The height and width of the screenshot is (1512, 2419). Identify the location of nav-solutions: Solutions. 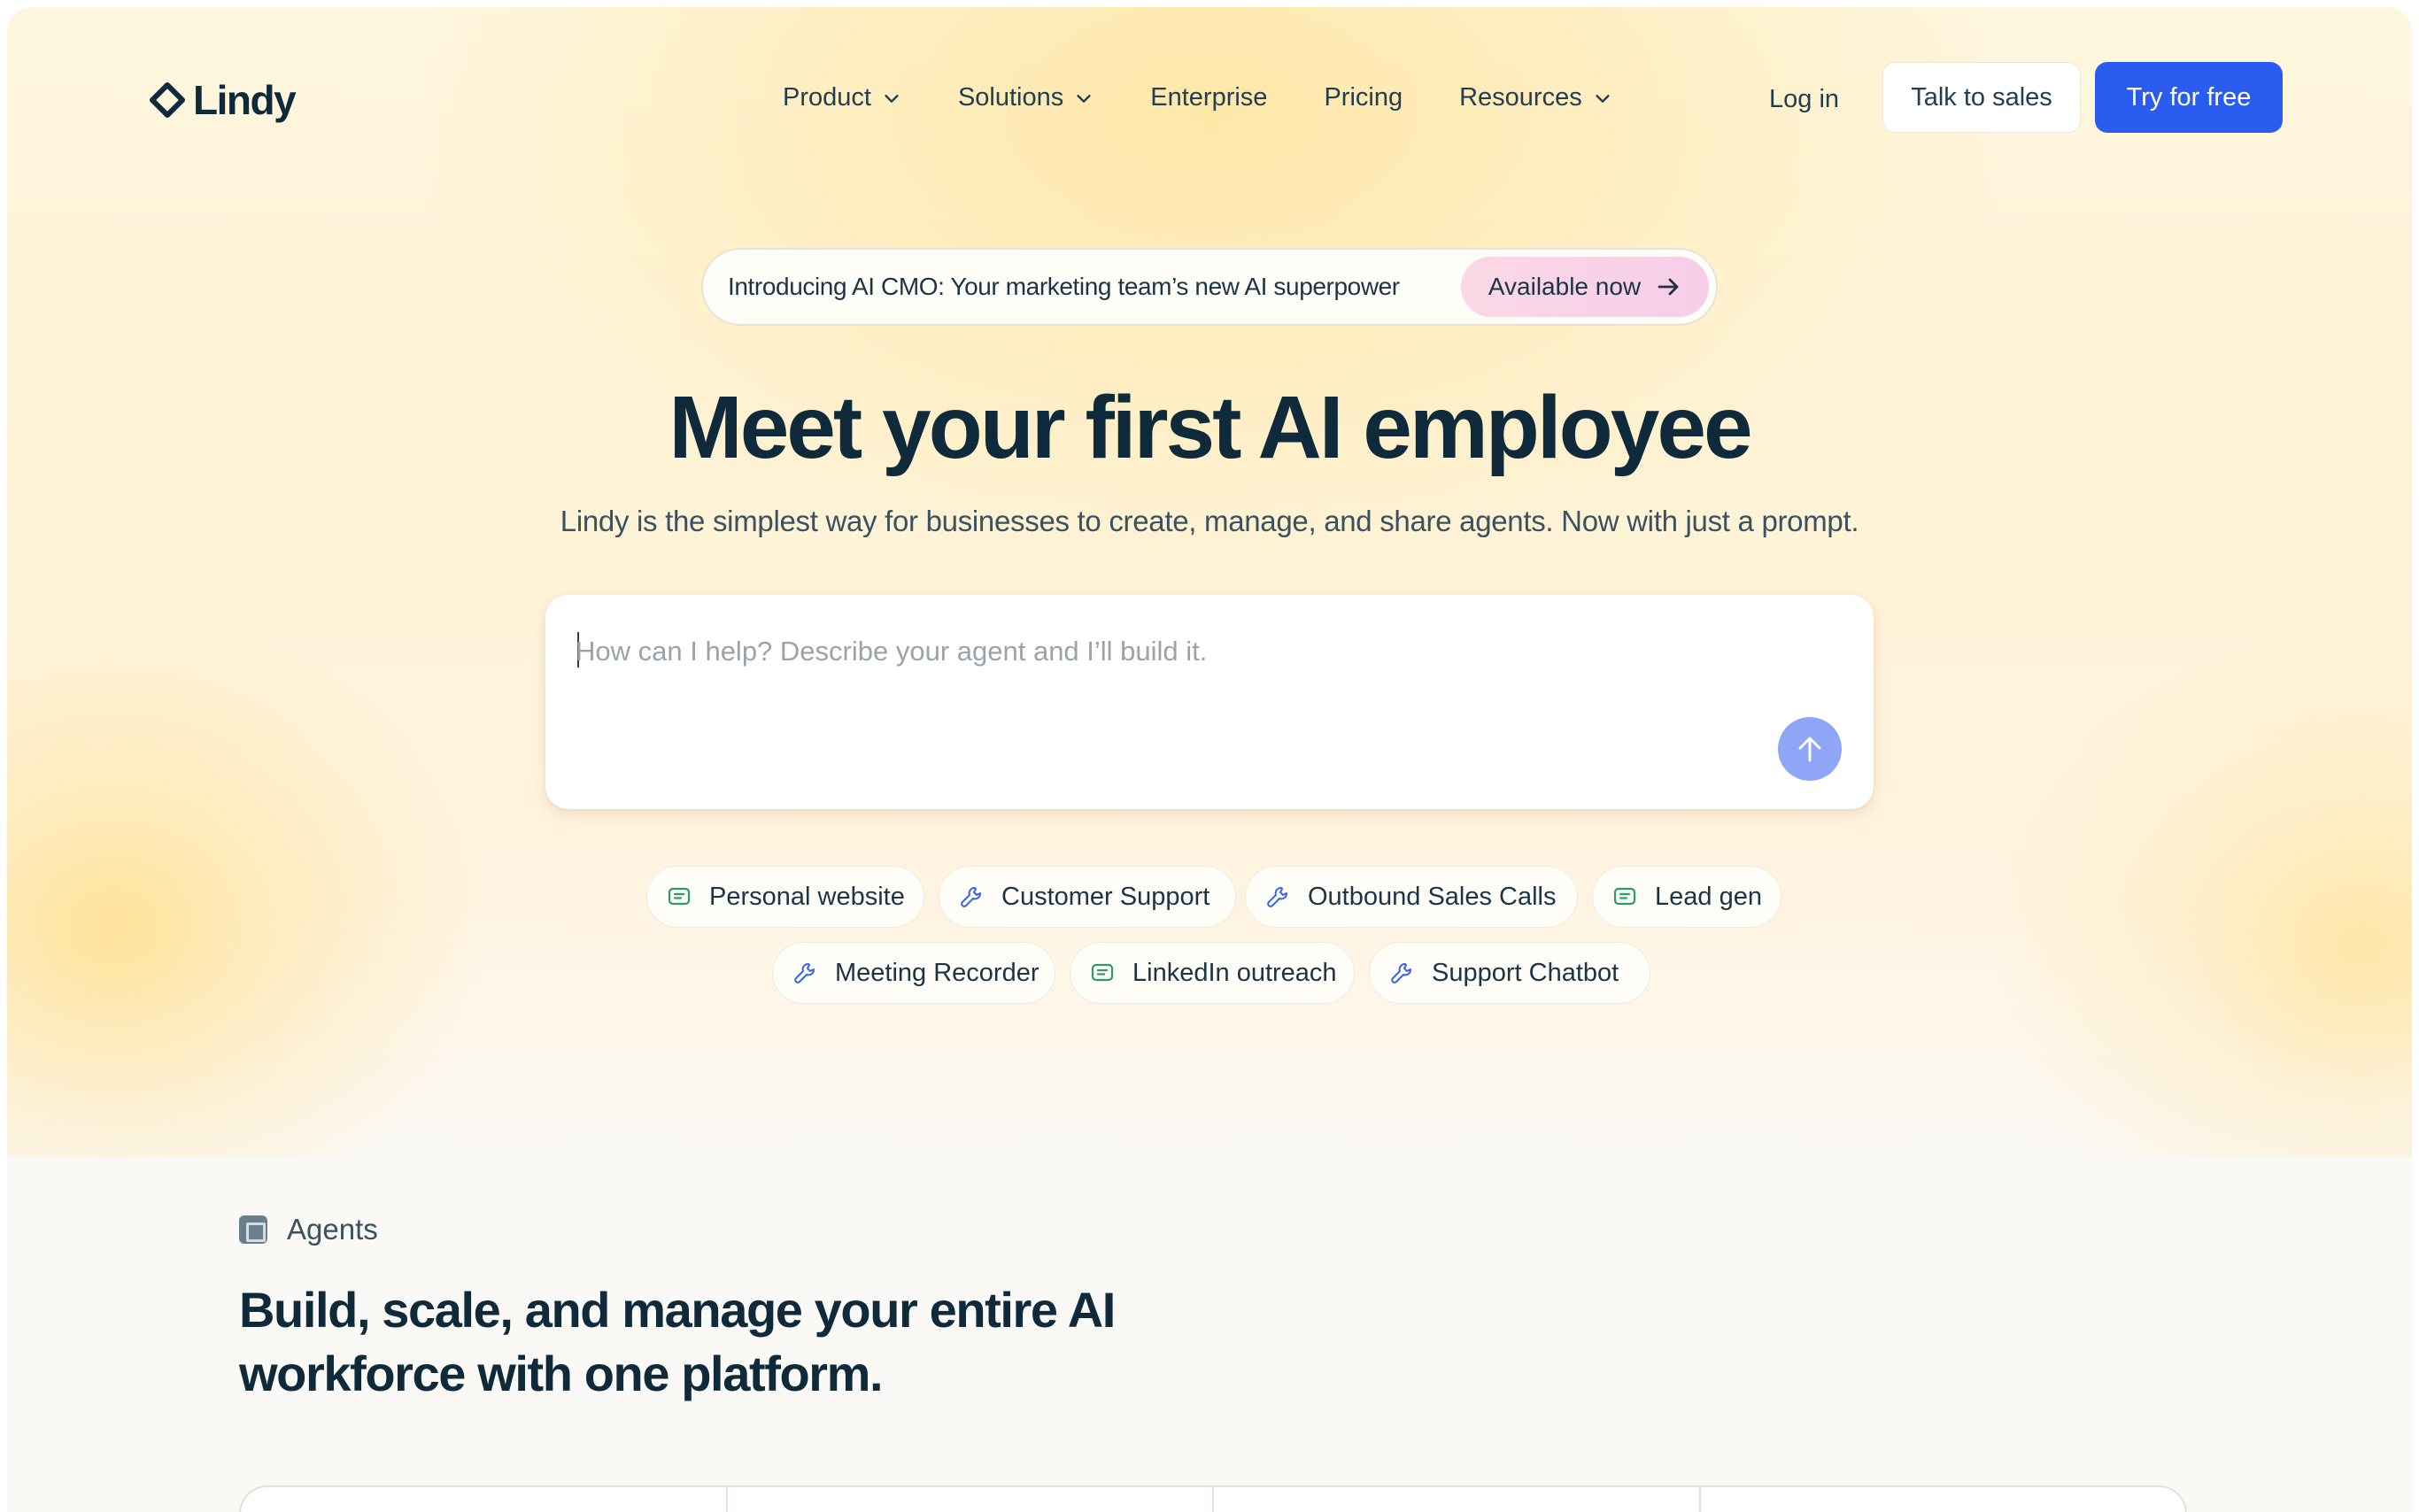
(1026, 97).